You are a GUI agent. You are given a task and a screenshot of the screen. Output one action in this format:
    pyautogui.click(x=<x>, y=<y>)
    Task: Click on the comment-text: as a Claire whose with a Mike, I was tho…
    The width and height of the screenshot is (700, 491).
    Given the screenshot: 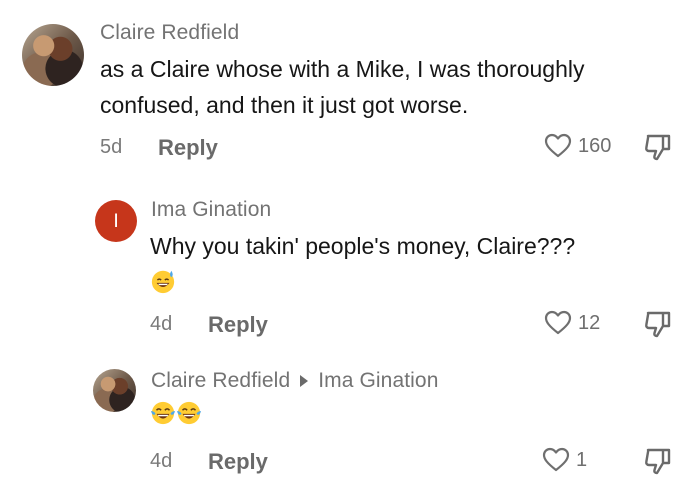 What is the action you would take?
    pyautogui.click(x=395, y=87)
    